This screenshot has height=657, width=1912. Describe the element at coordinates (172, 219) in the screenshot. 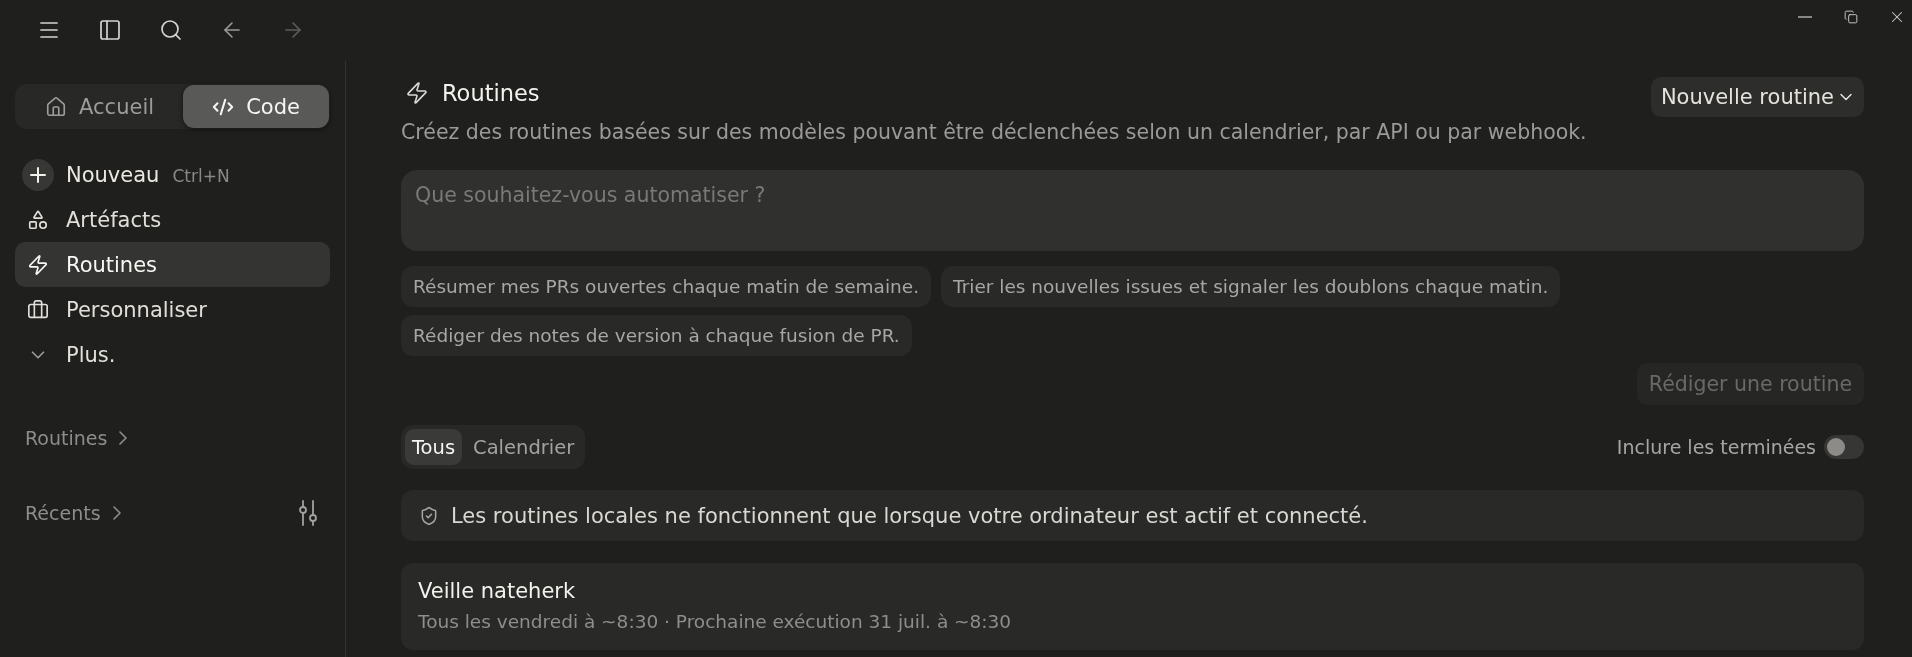

I see `sidebar-item: Artéfacts` at that location.